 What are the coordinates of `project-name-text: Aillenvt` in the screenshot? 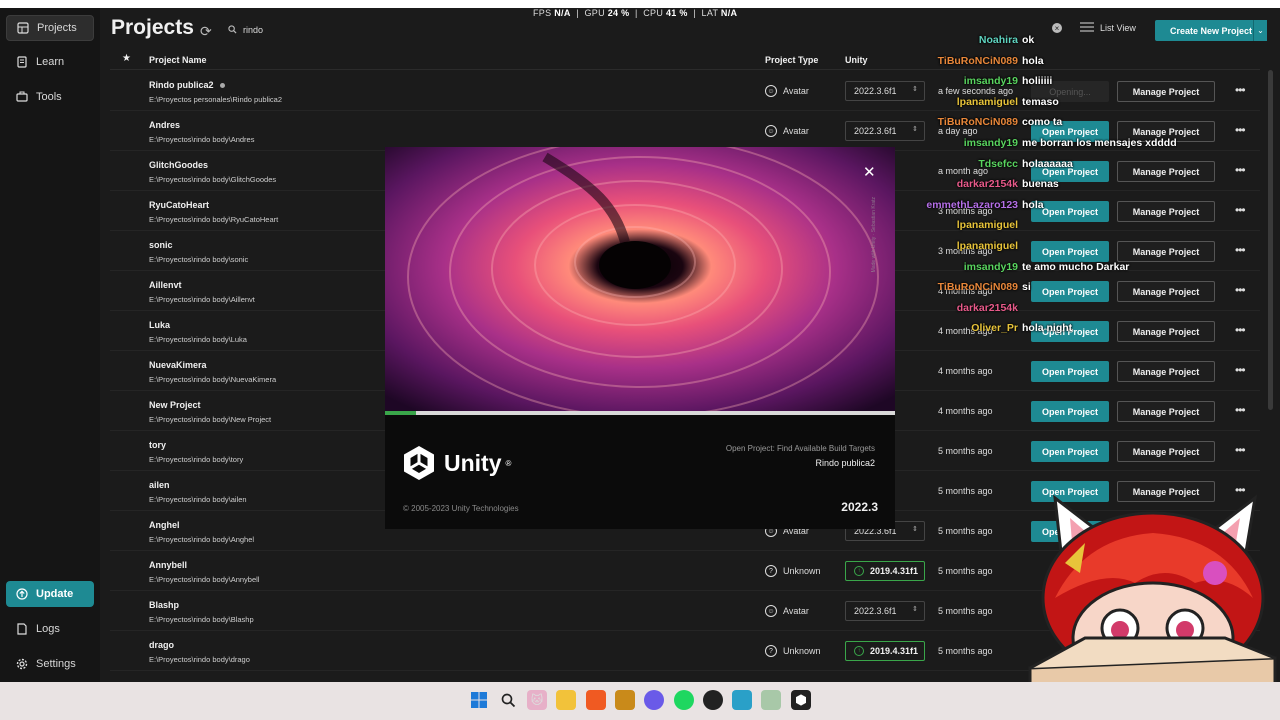 It's located at (165, 285).